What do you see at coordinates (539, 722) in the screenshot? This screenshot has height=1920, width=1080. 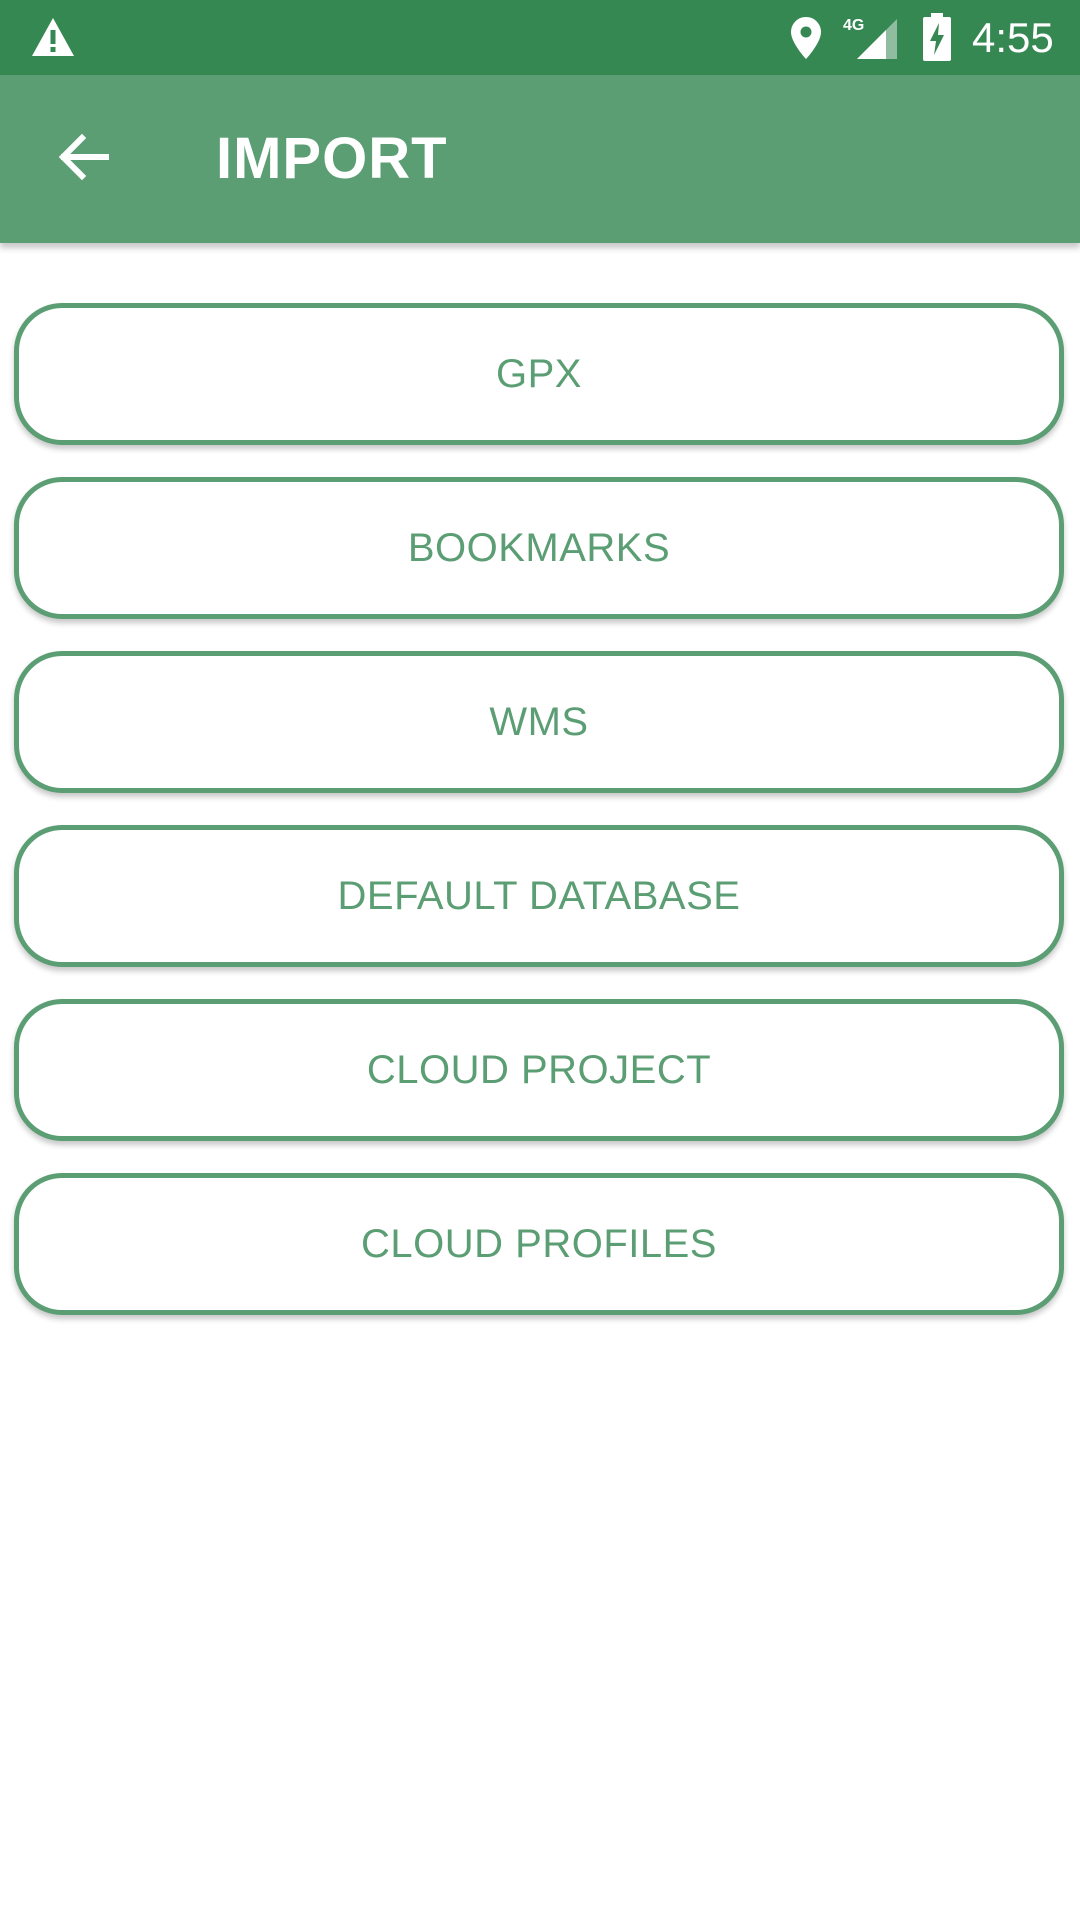 I see `import-wms-button: WMS` at bounding box center [539, 722].